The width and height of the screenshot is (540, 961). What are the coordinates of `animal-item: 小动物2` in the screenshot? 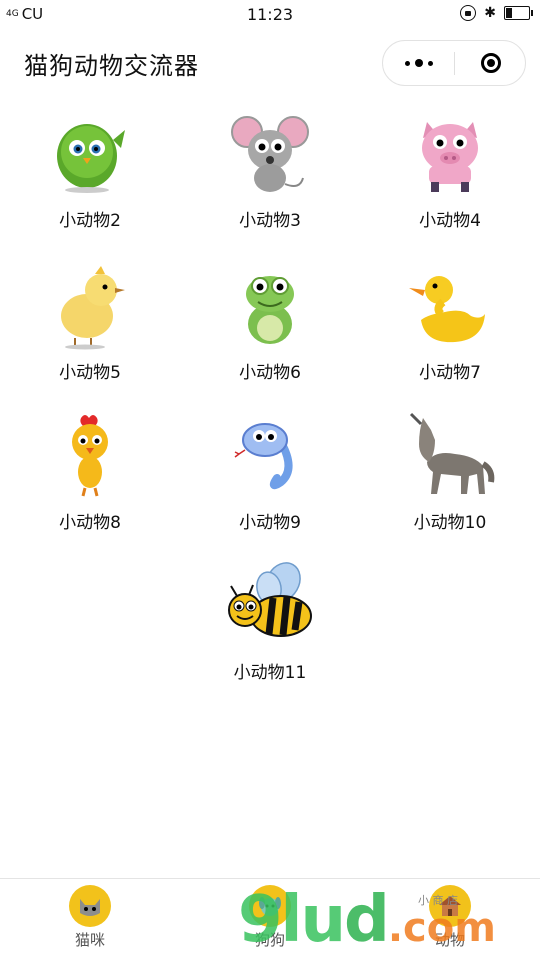 It's located at (90, 169).